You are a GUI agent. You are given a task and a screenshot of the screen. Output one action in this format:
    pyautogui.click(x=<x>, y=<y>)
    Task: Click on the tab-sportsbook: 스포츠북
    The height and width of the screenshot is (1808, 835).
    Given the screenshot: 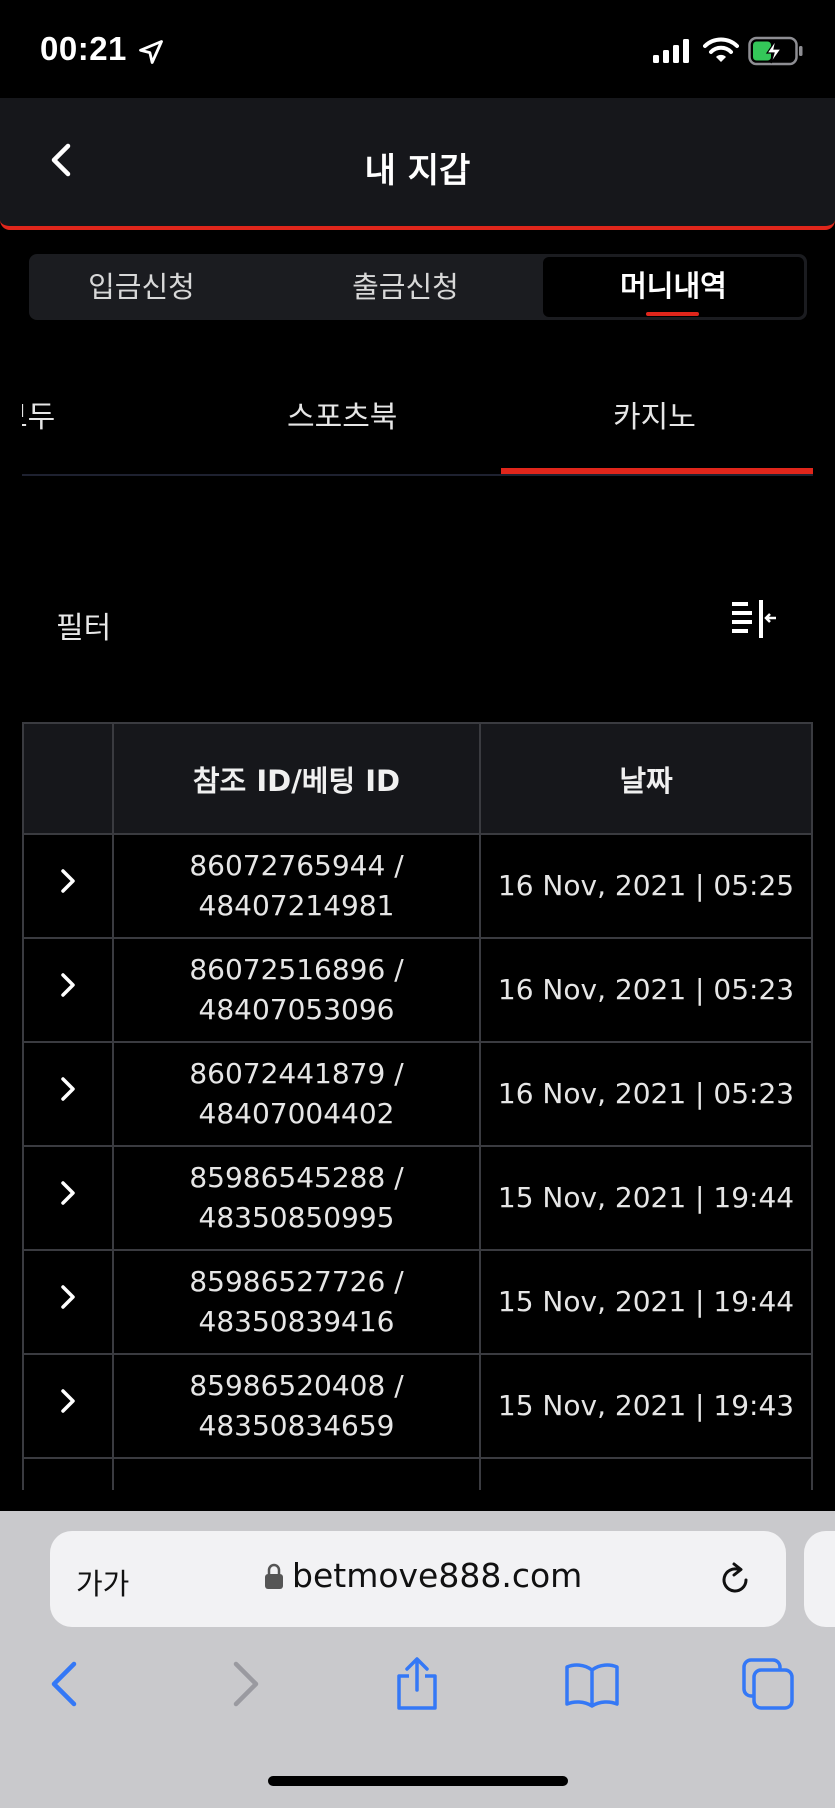 What is the action you would take?
    pyautogui.click(x=342, y=414)
    